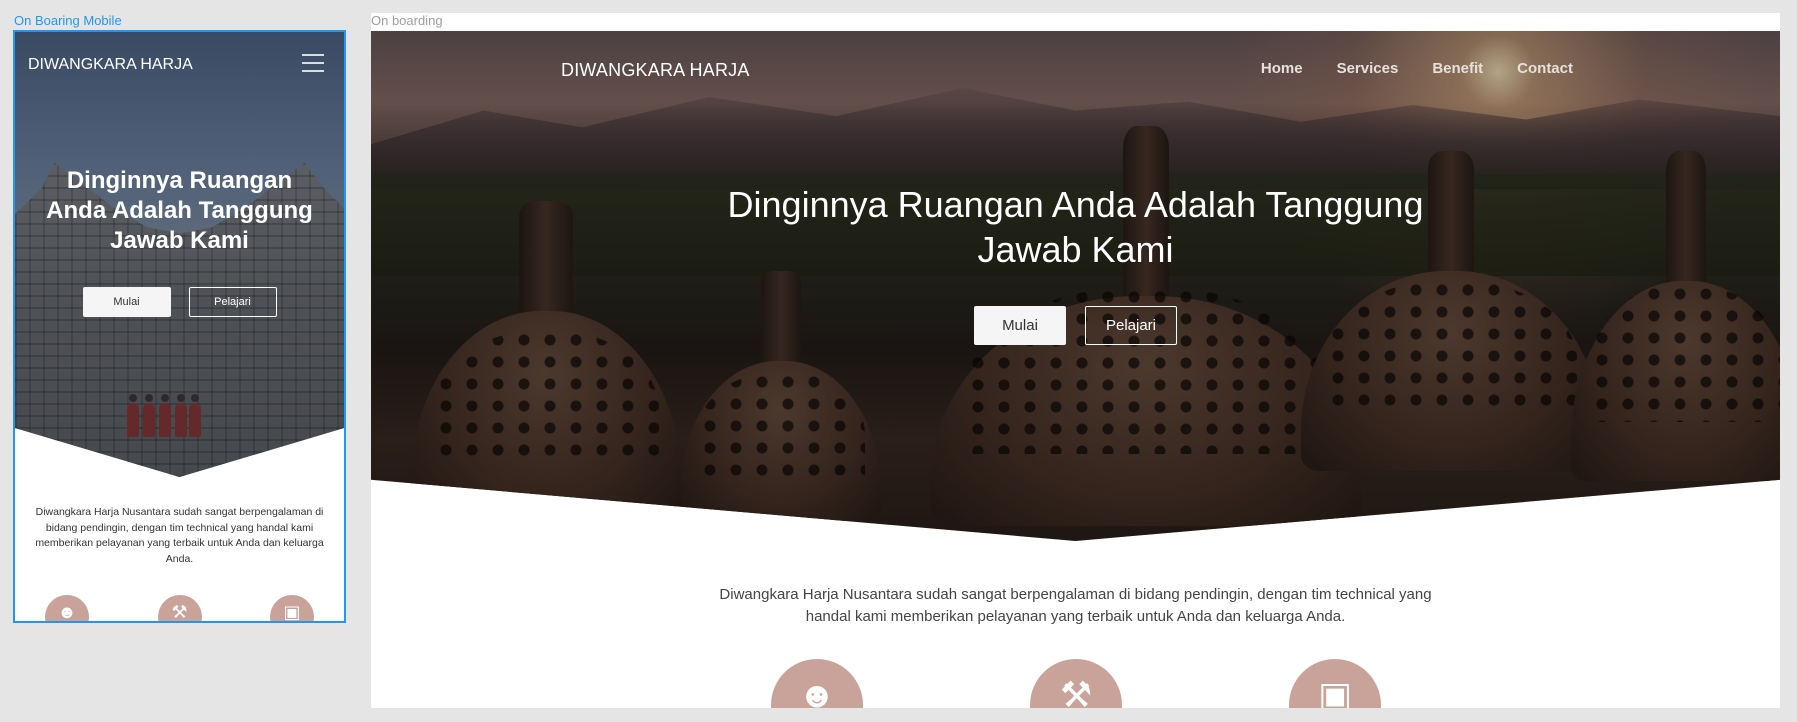 This screenshot has height=722, width=1797. I want to click on feature-tools: ⚒, so click(1076, 683).